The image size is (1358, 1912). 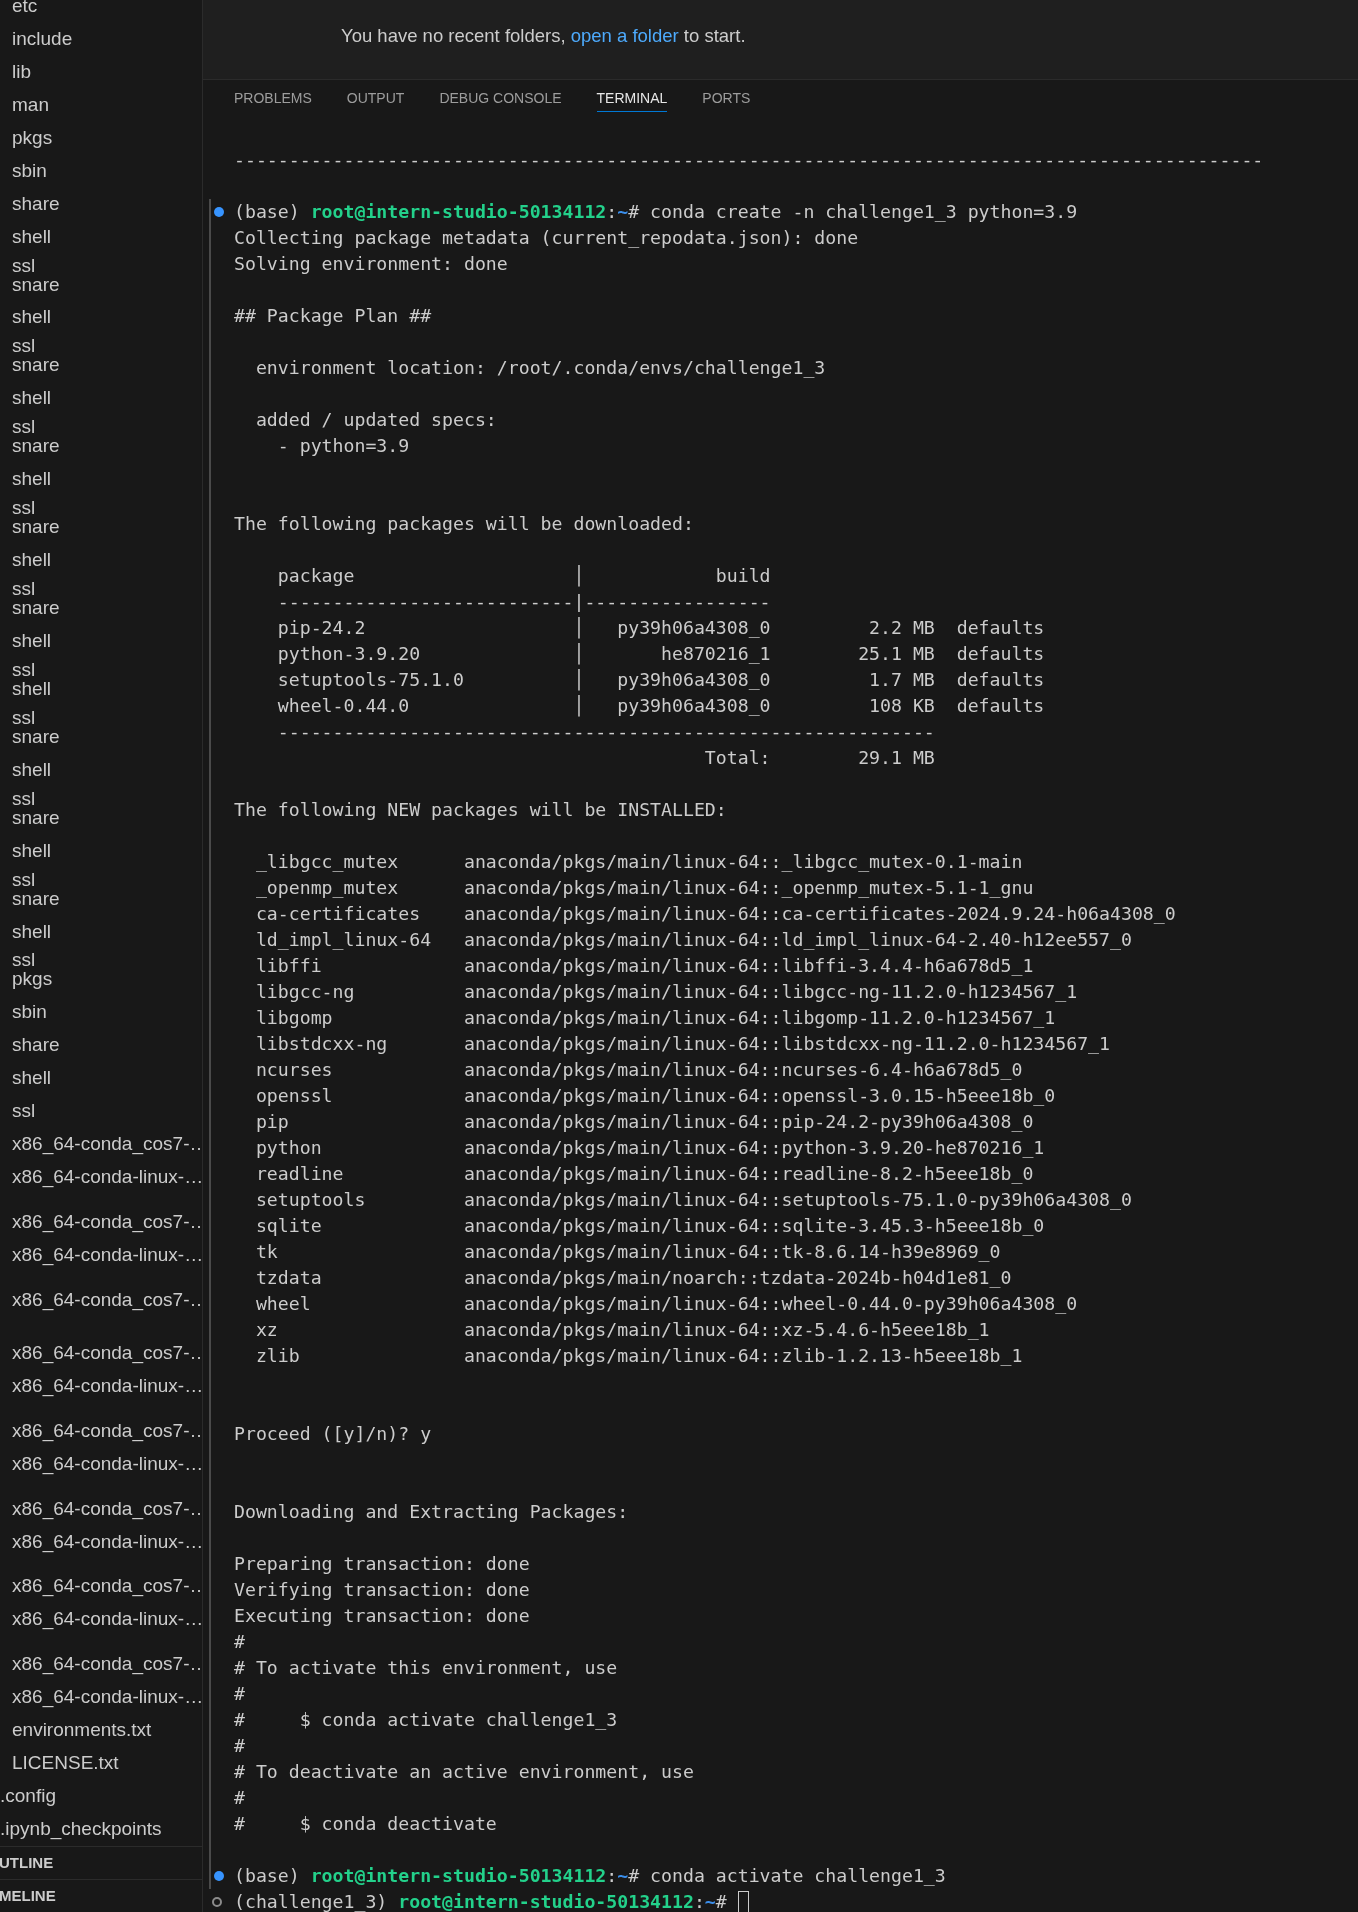 I want to click on file-tree-item: .ipynb_checkpoints, so click(x=81, y=1828).